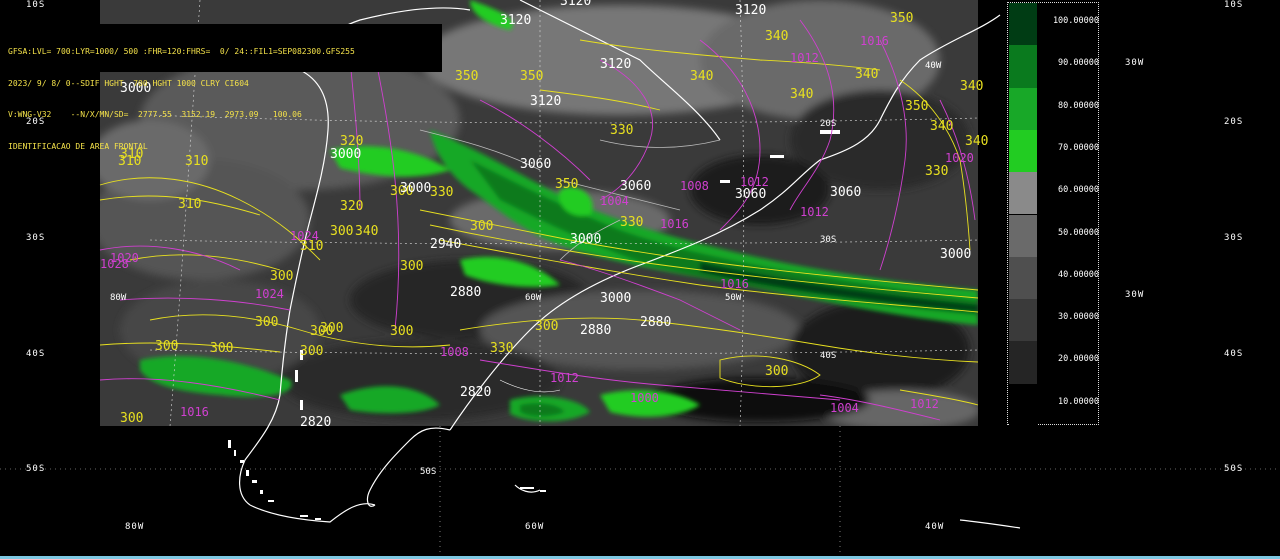 The height and width of the screenshot is (559, 1280). Describe the element at coordinates (114, 264) in the screenshot. I see `magenta-contour-label: 1028` at that location.